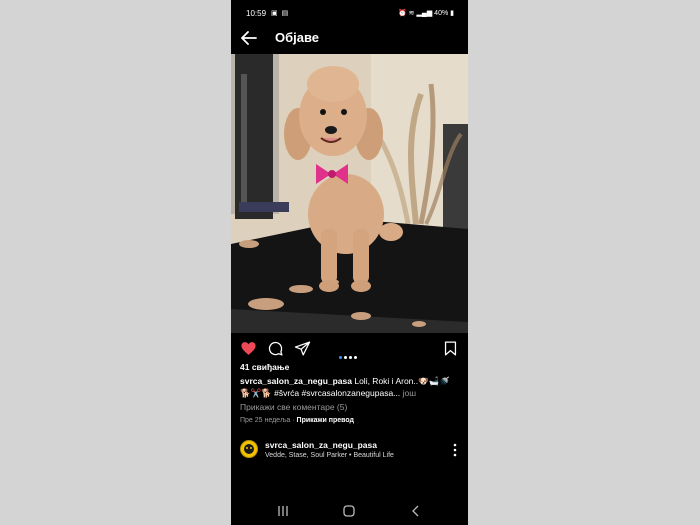  What do you see at coordinates (265, 420) in the screenshot?
I see `post-time: Пре 25 недеља` at bounding box center [265, 420].